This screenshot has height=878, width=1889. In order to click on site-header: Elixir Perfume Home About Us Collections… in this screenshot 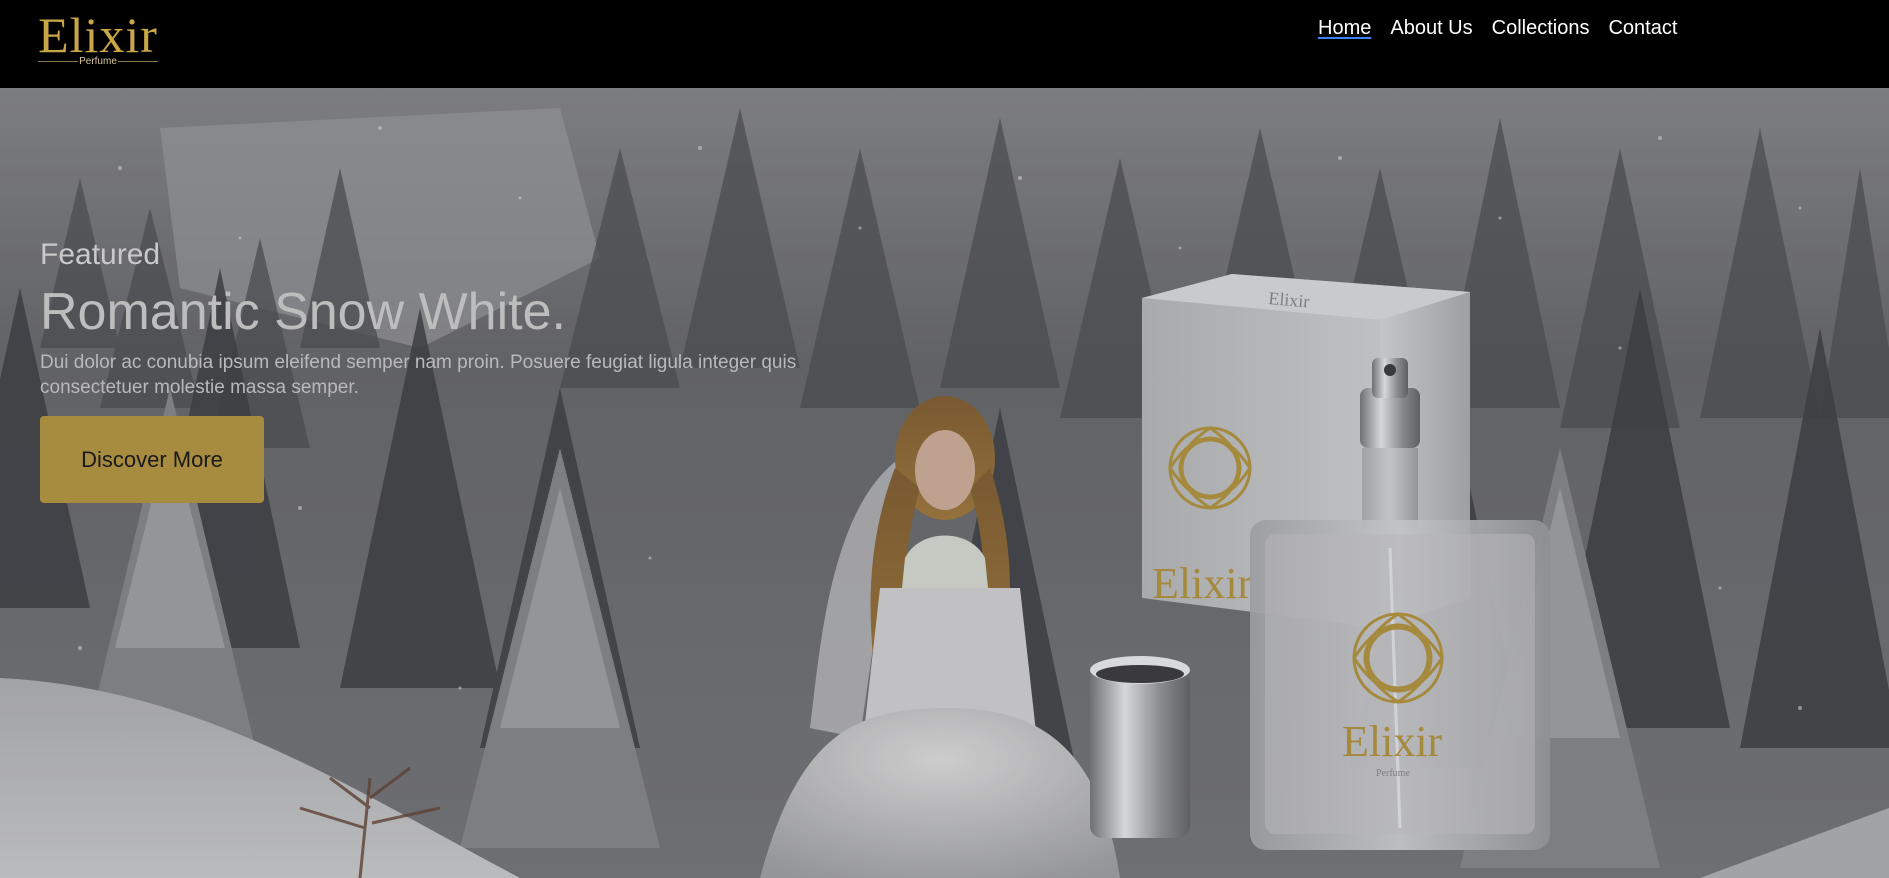, I will do `click(944, 44)`.